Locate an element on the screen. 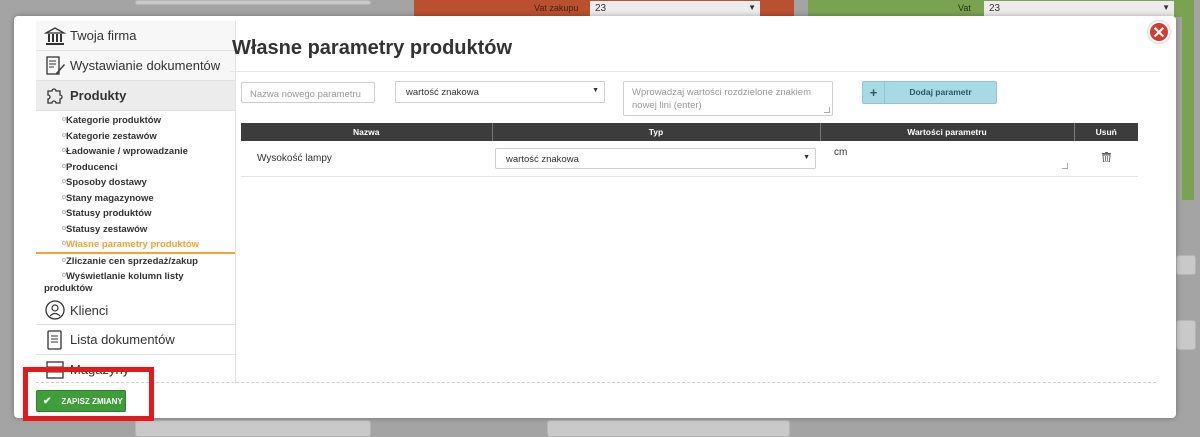 The height and width of the screenshot is (437, 1200). submenu-item-active: Własne parametry produktów is located at coordinates (135, 245).